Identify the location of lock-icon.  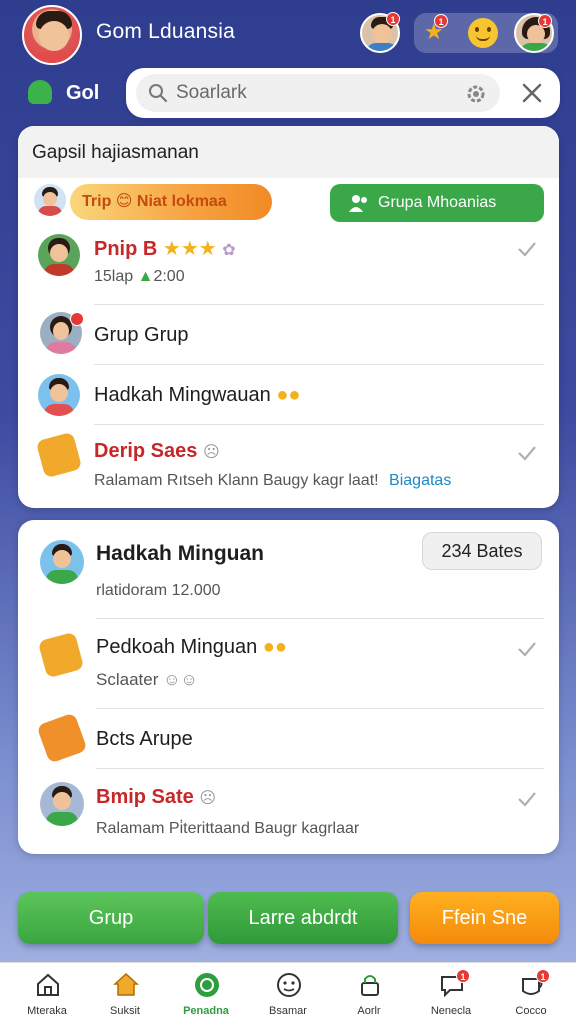
(370, 985).